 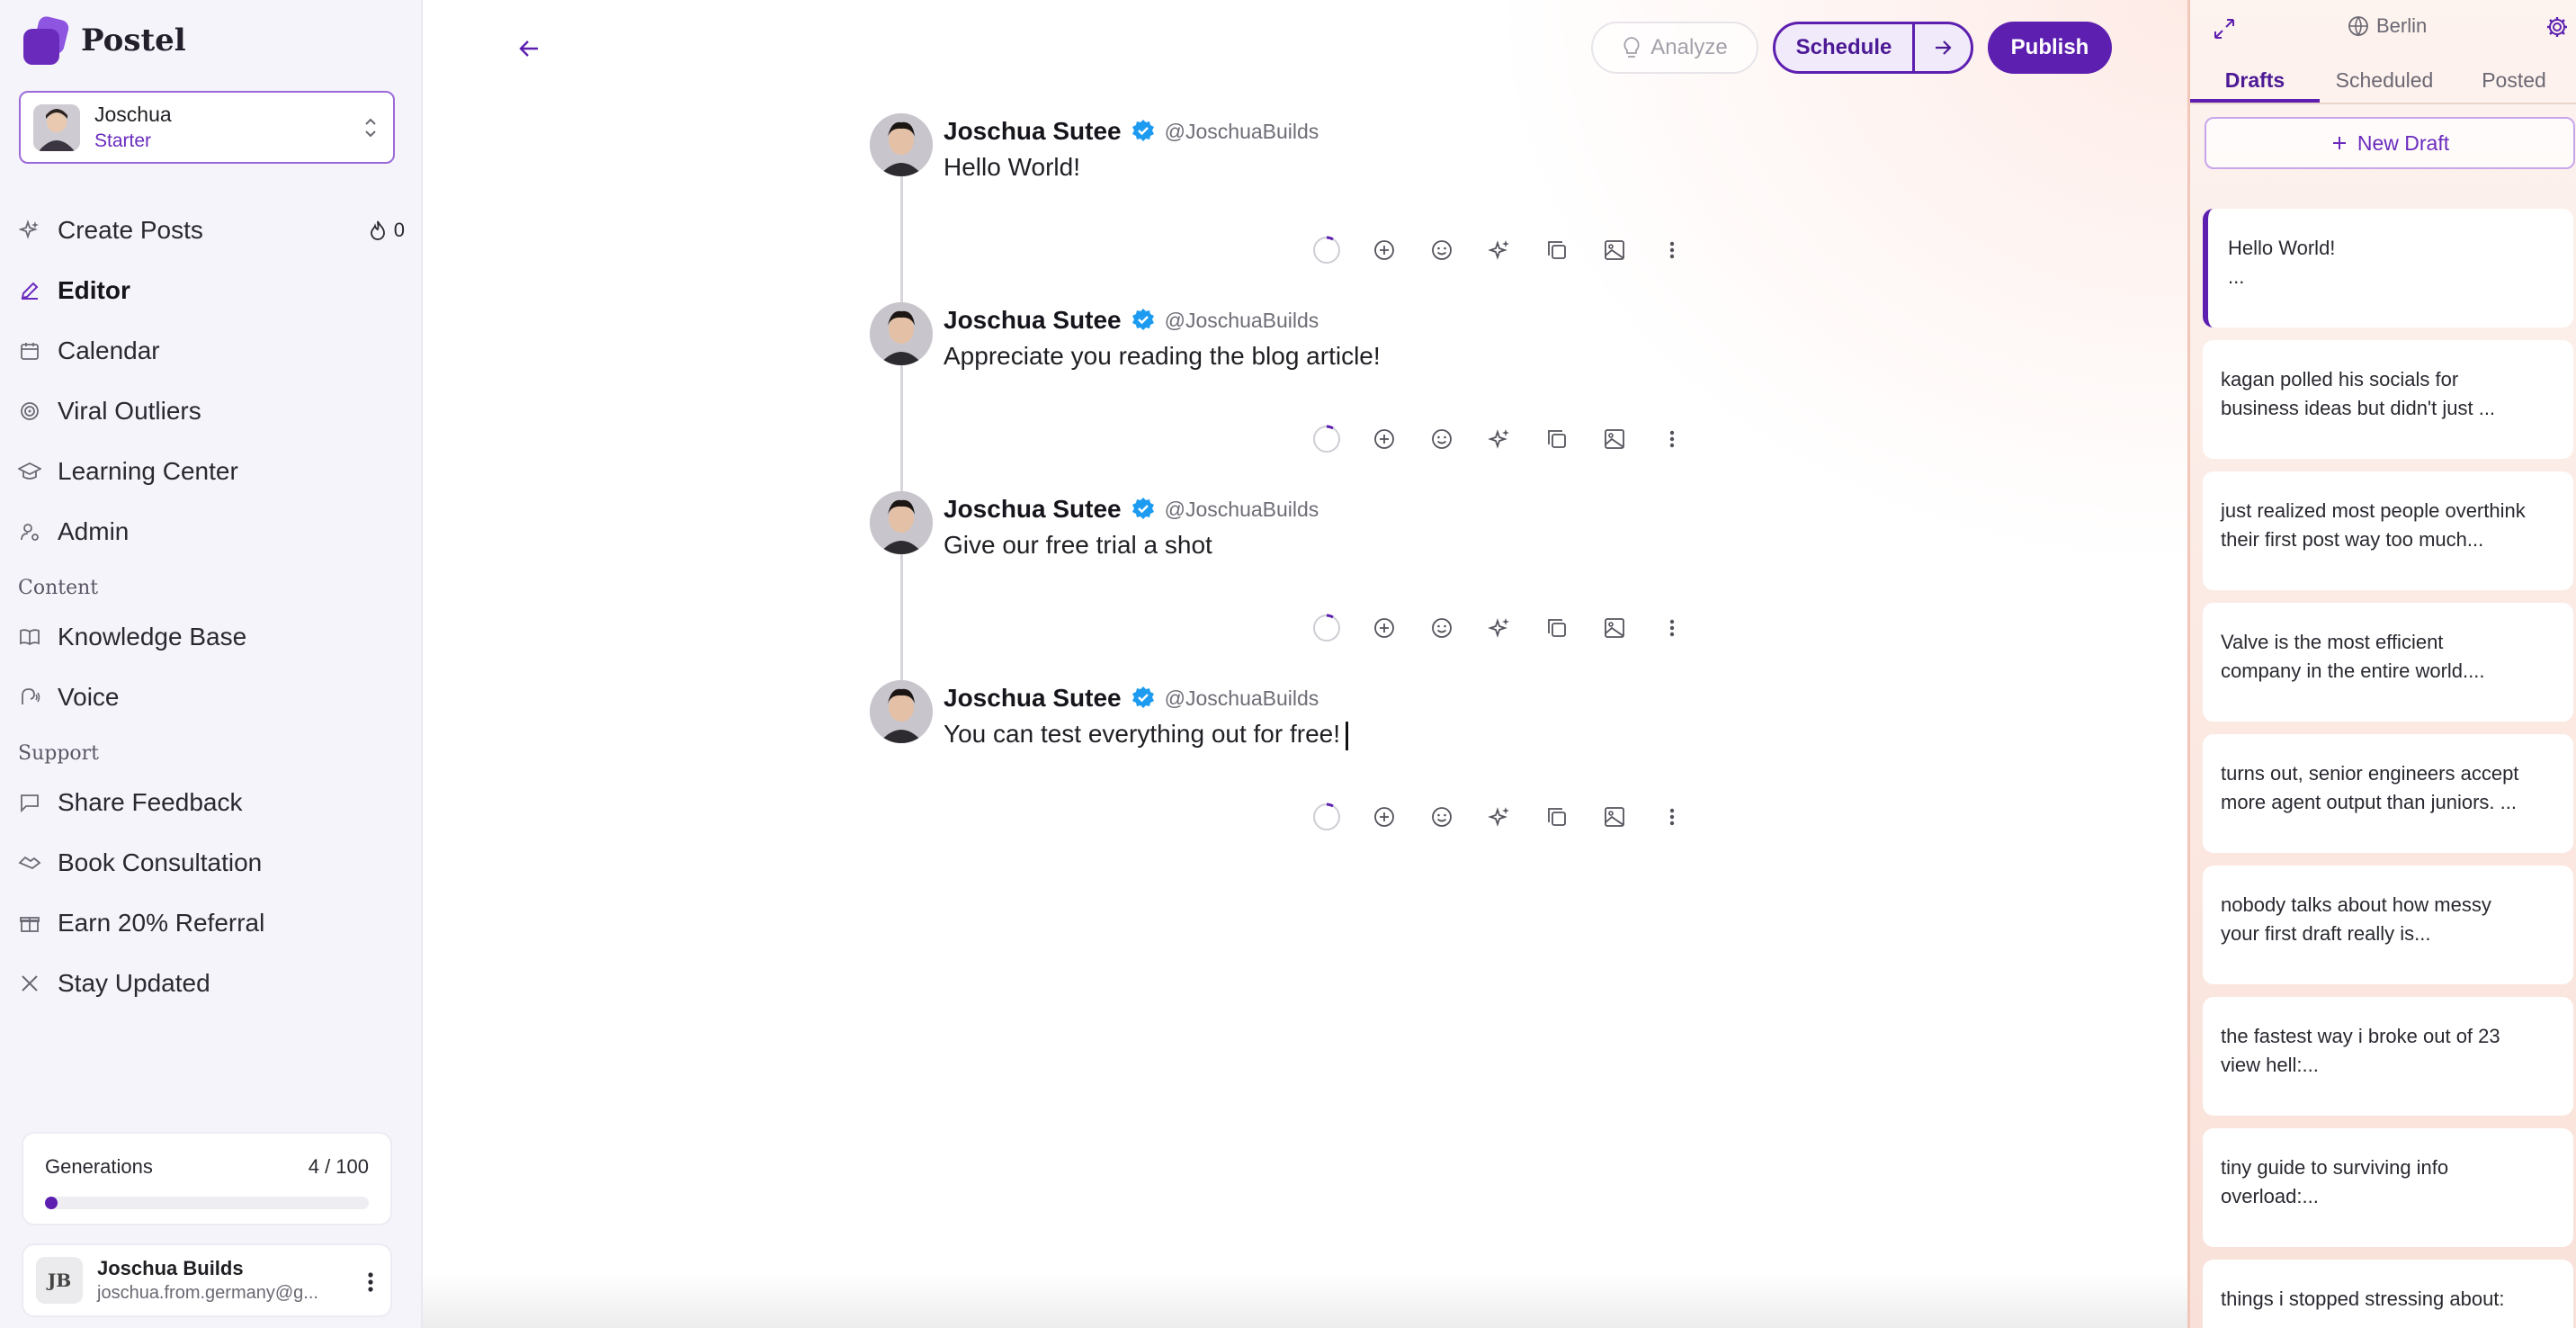 I want to click on post-text-editor: Give our free trial a shot, so click(x=1078, y=546).